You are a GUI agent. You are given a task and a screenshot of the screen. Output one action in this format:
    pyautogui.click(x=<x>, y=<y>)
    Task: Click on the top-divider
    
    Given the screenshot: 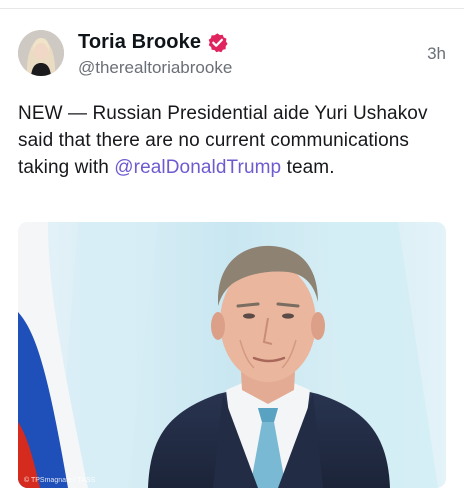 What is the action you would take?
    pyautogui.click(x=232, y=8)
    